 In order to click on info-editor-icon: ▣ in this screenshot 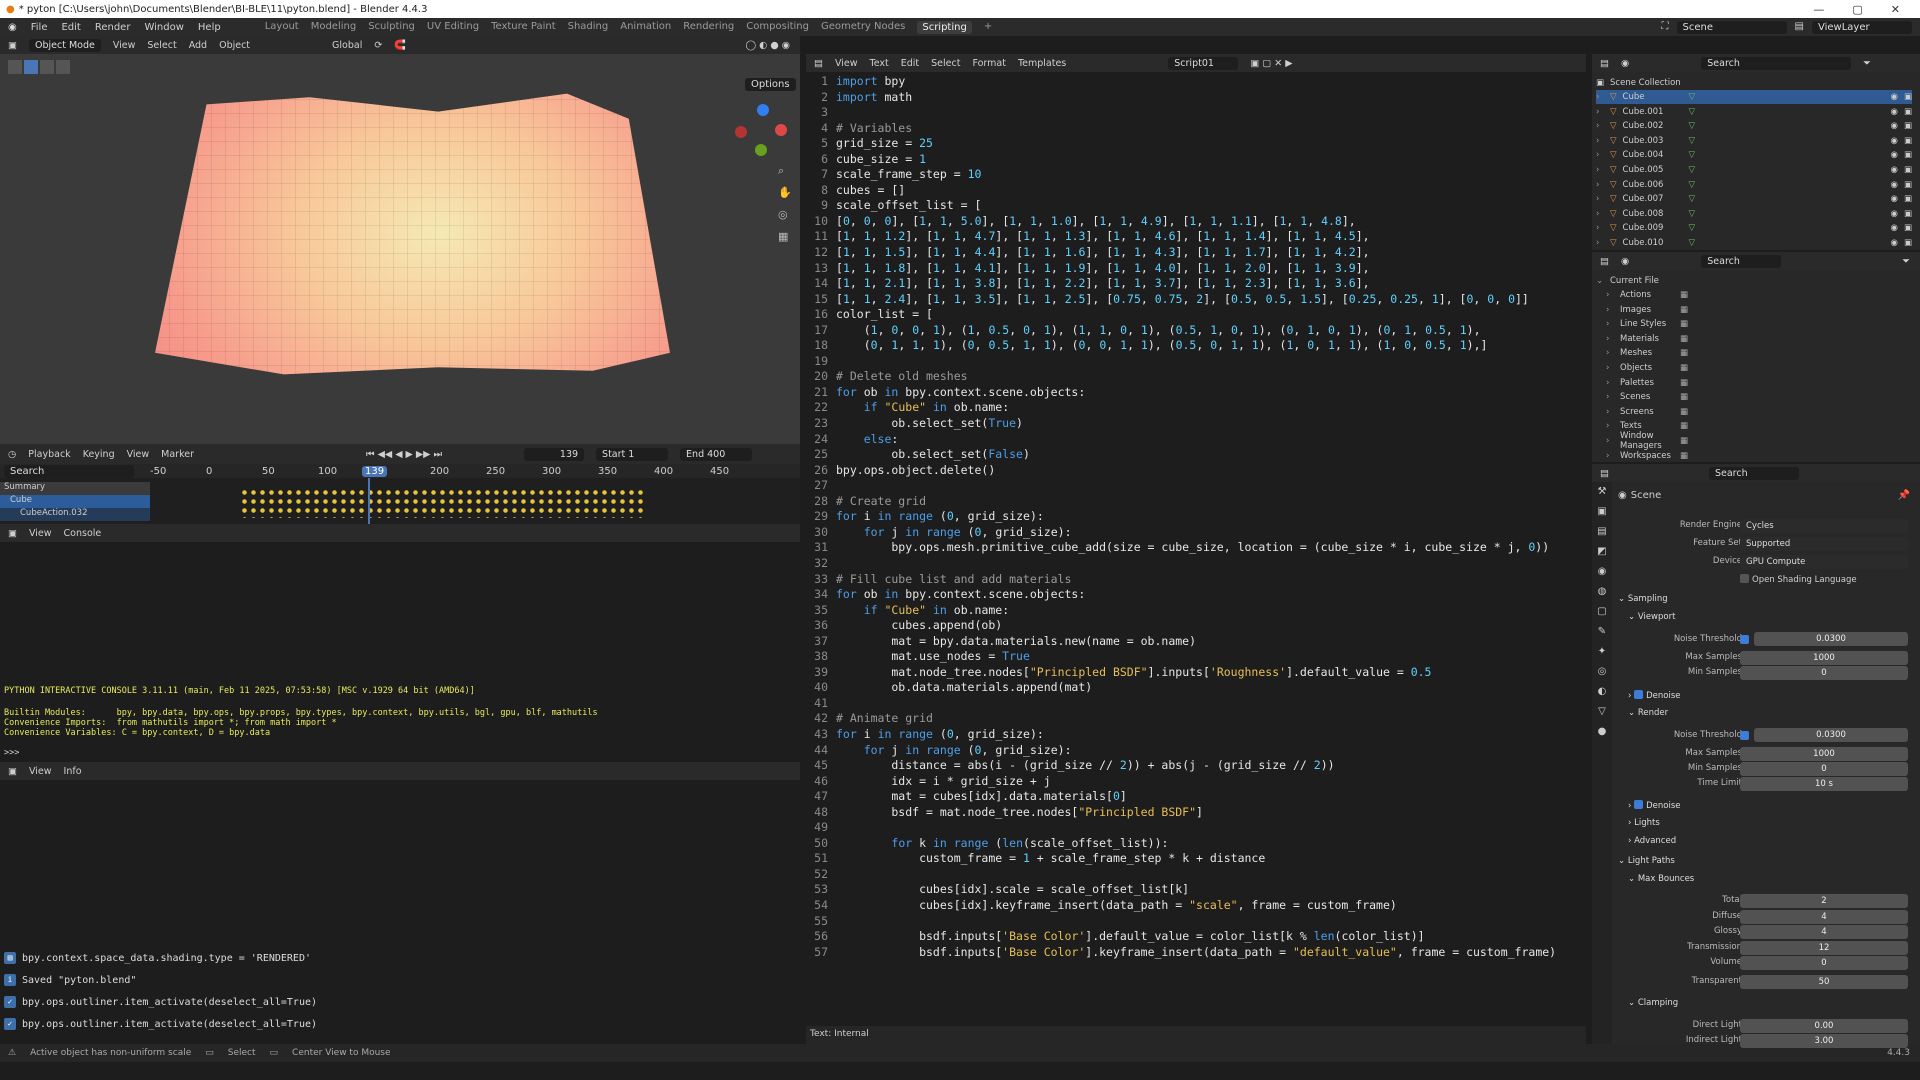, I will do `click(12, 771)`.